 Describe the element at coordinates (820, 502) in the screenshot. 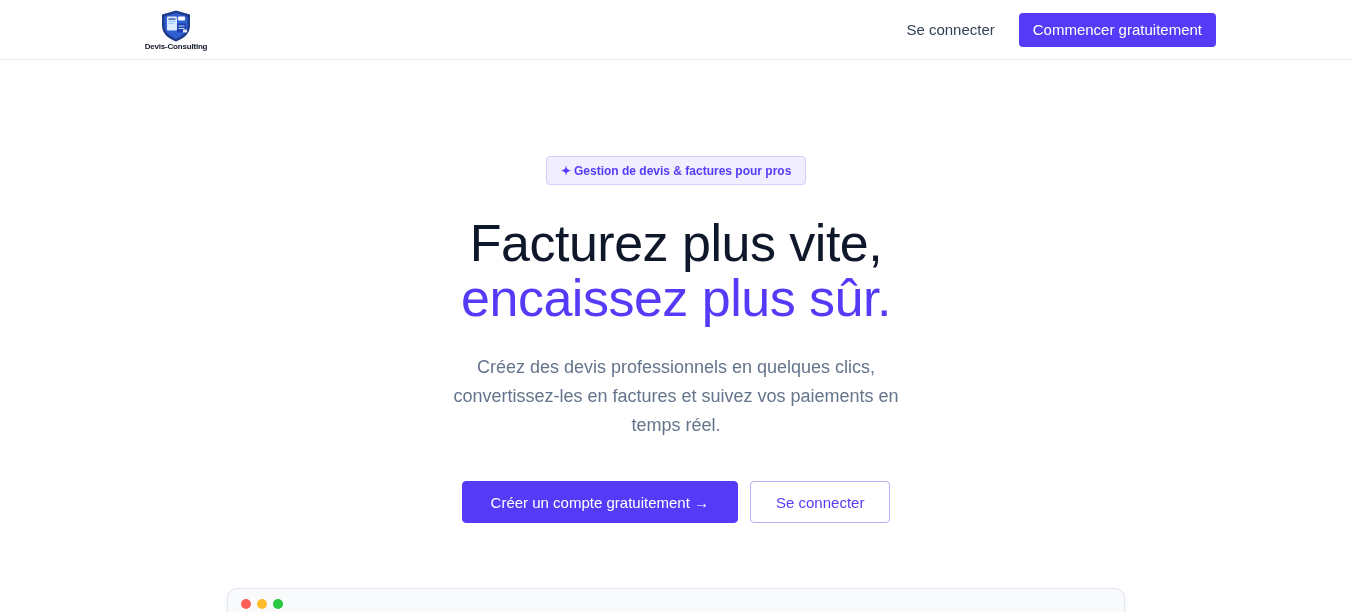

I see `login-button: Se connecter` at that location.